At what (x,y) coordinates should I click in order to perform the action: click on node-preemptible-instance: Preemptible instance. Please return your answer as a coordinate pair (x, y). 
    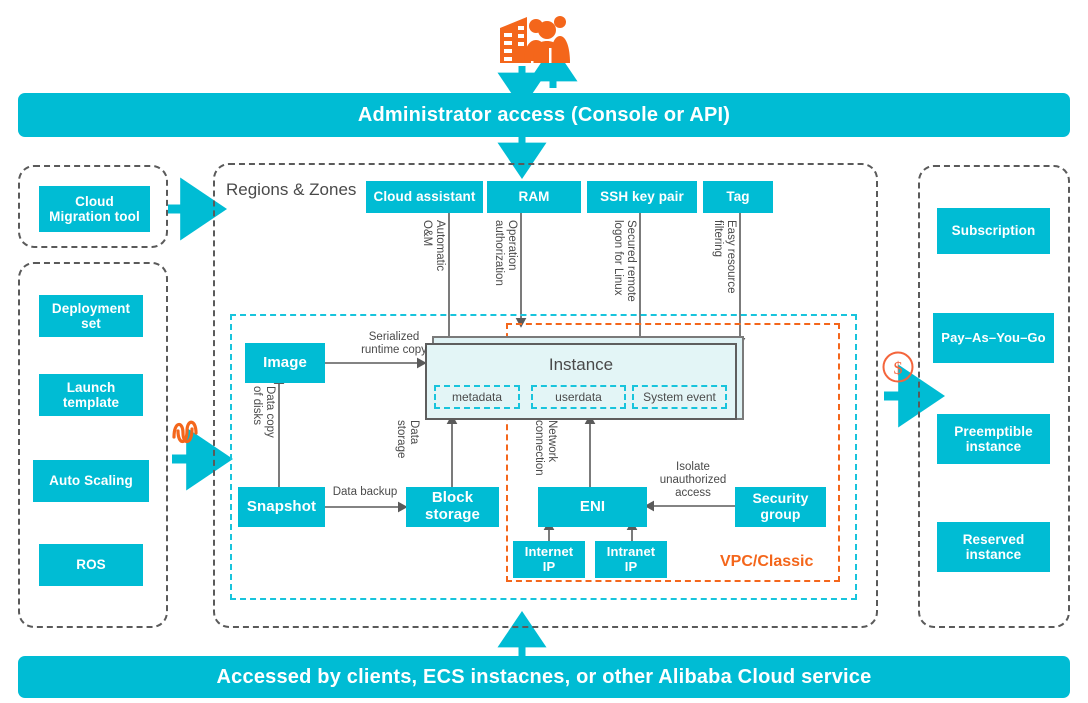
    Looking at the image, I should click on (993, 439).